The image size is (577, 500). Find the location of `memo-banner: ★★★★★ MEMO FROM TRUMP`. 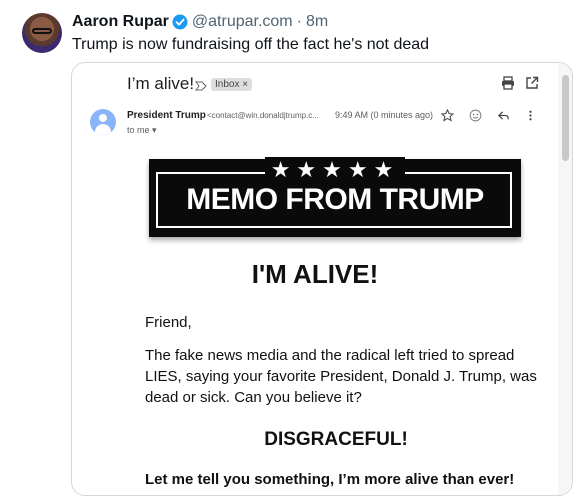

memo-banner: ★★★★★ MEMO FROM TRUMP is located at coordinates (335, 197).